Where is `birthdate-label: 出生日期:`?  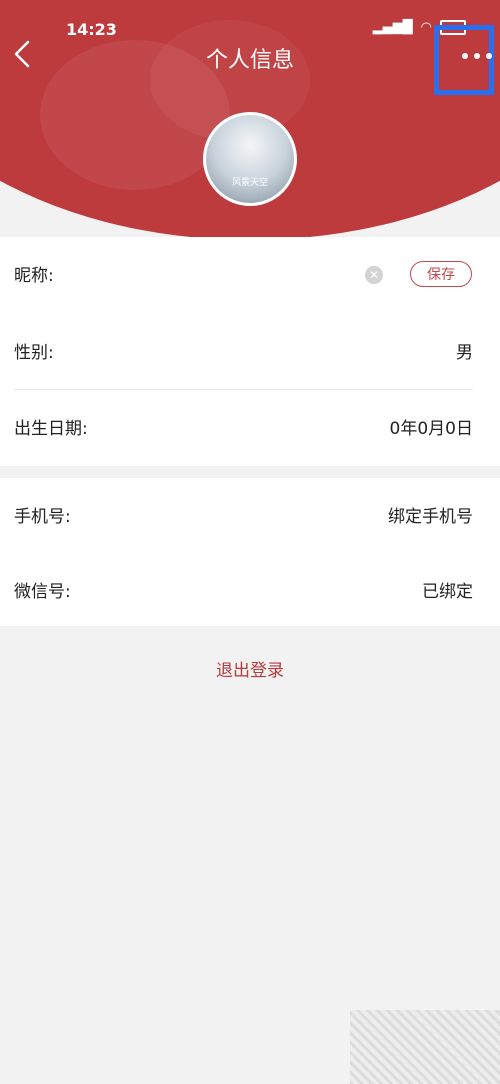
birthdate-label: 出生日期: is located at coordinates (51, 429).